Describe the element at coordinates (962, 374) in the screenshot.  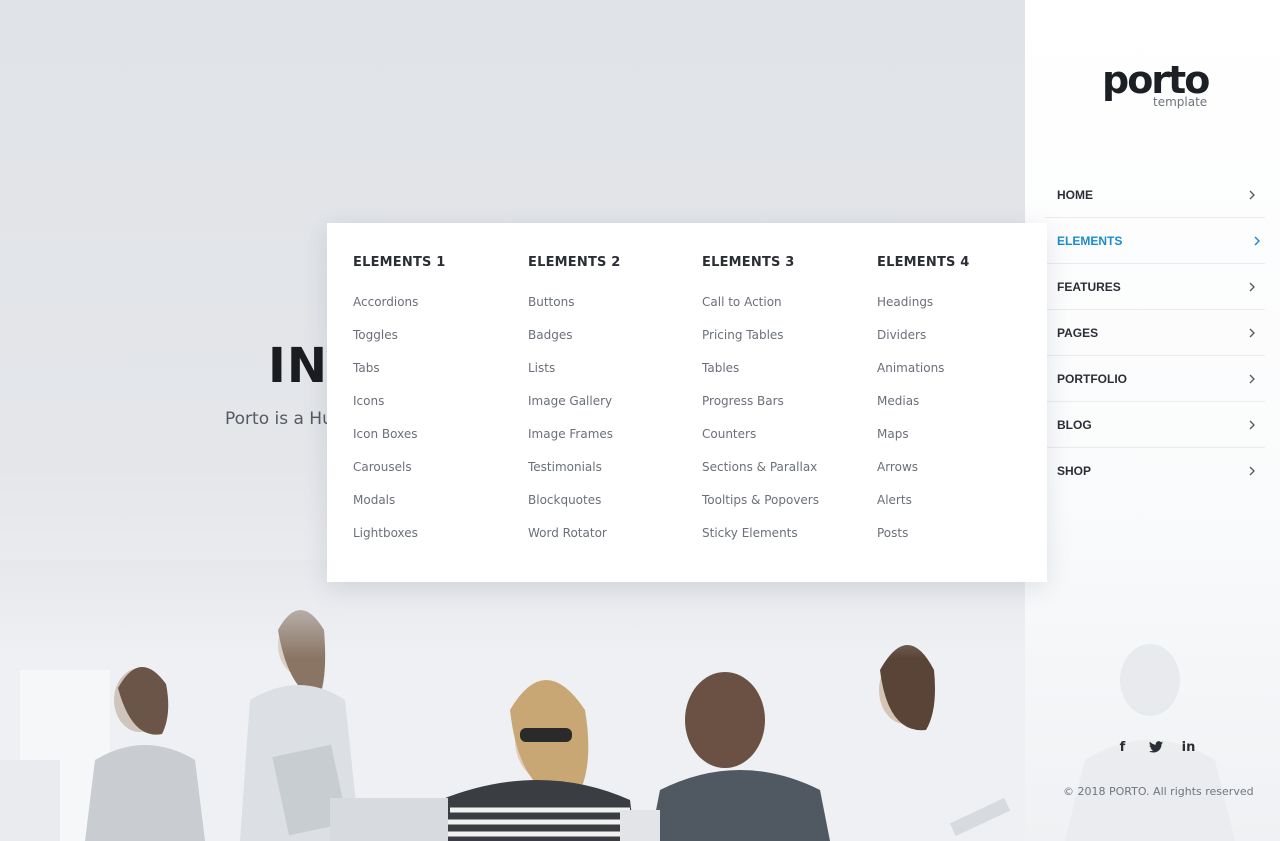
I see `menu-link-animations: Animations` at that location.